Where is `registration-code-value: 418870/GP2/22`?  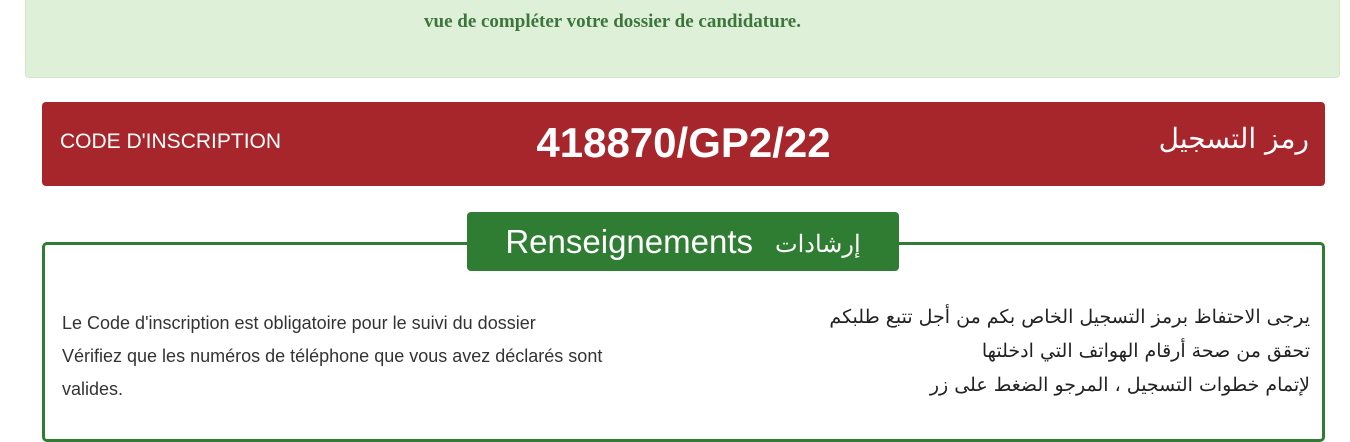
registration-code-value: 418870/GP2/22 is located at coordinates (683, 142).